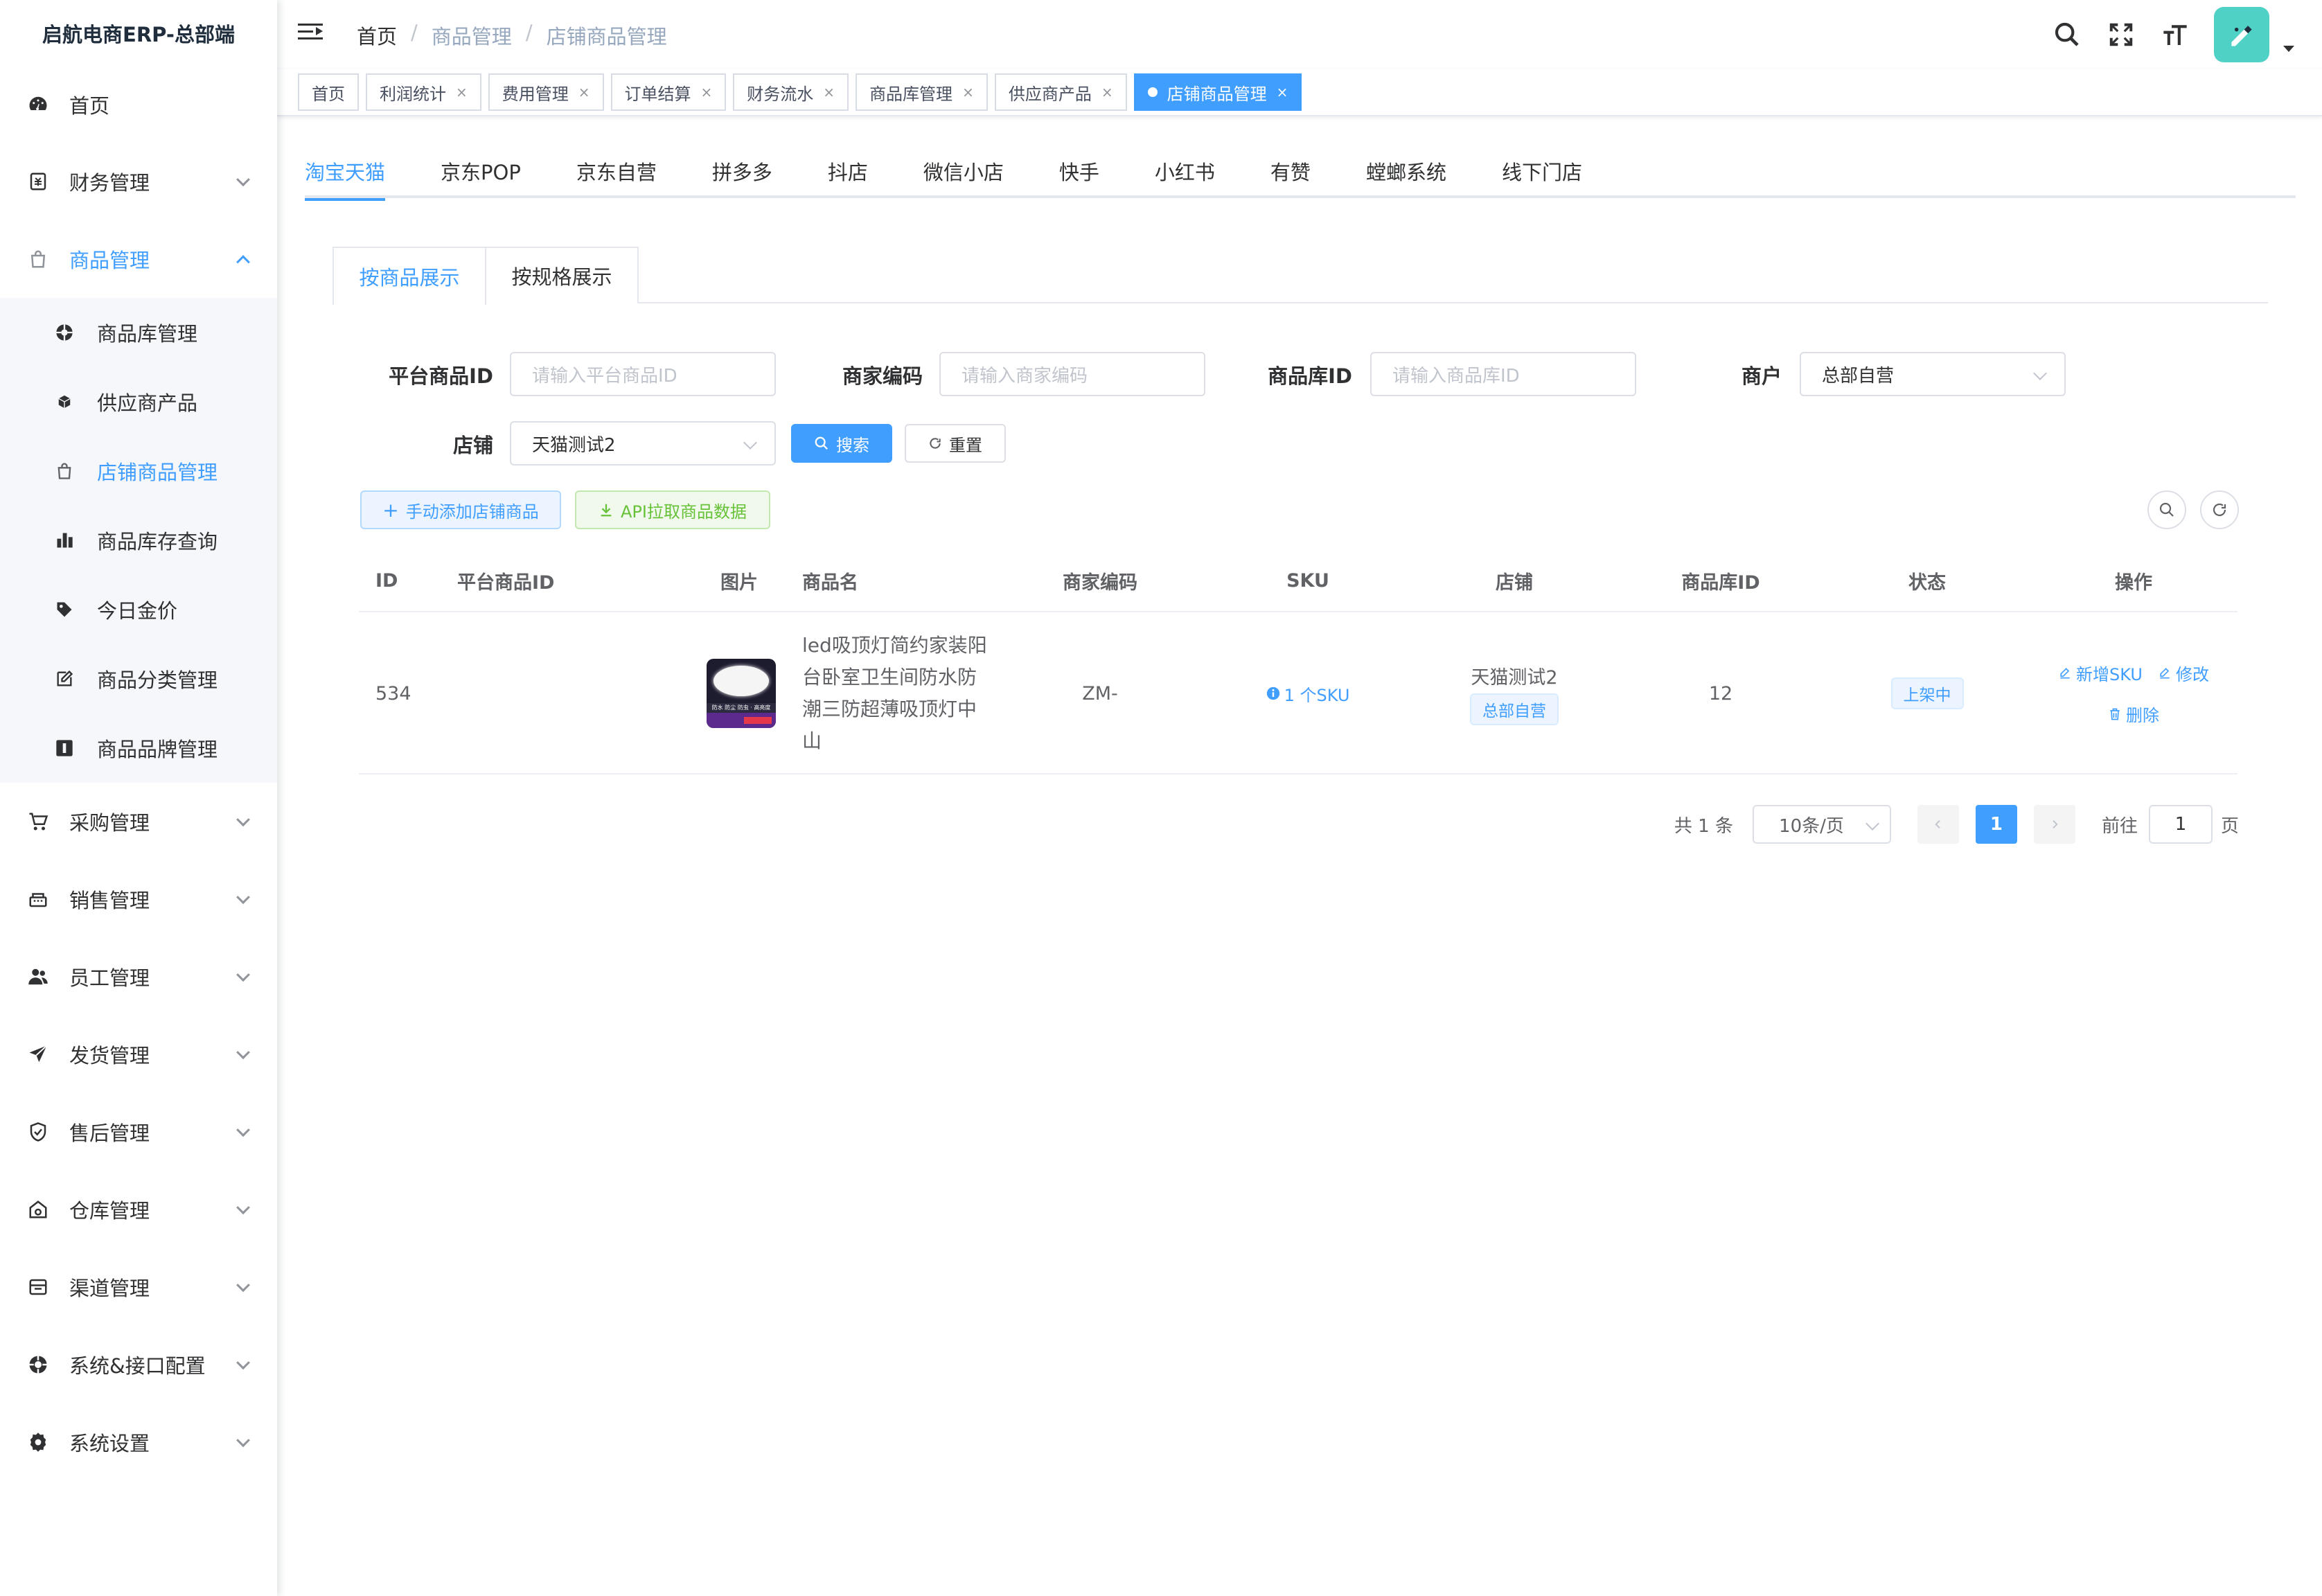 The width and height of the screenshot is (2322, 1596). I want to click on tab-jd-self: 京东自营, so click(616, 171).